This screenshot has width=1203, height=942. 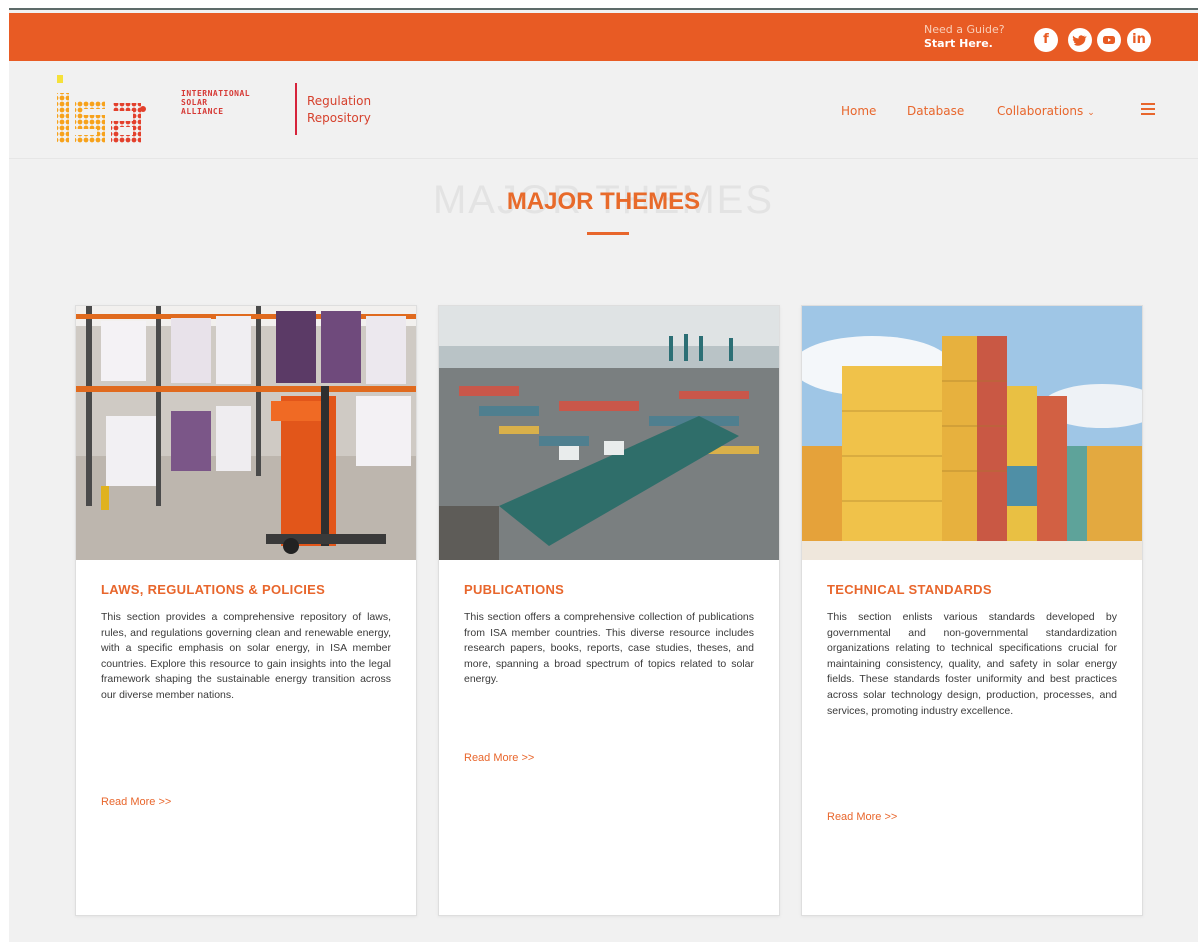 What do you see at coordinates (909, 589) in the screenshot?
I see `card-title: TECHNICAL STANDARDS` at bounding box center [909, 589].